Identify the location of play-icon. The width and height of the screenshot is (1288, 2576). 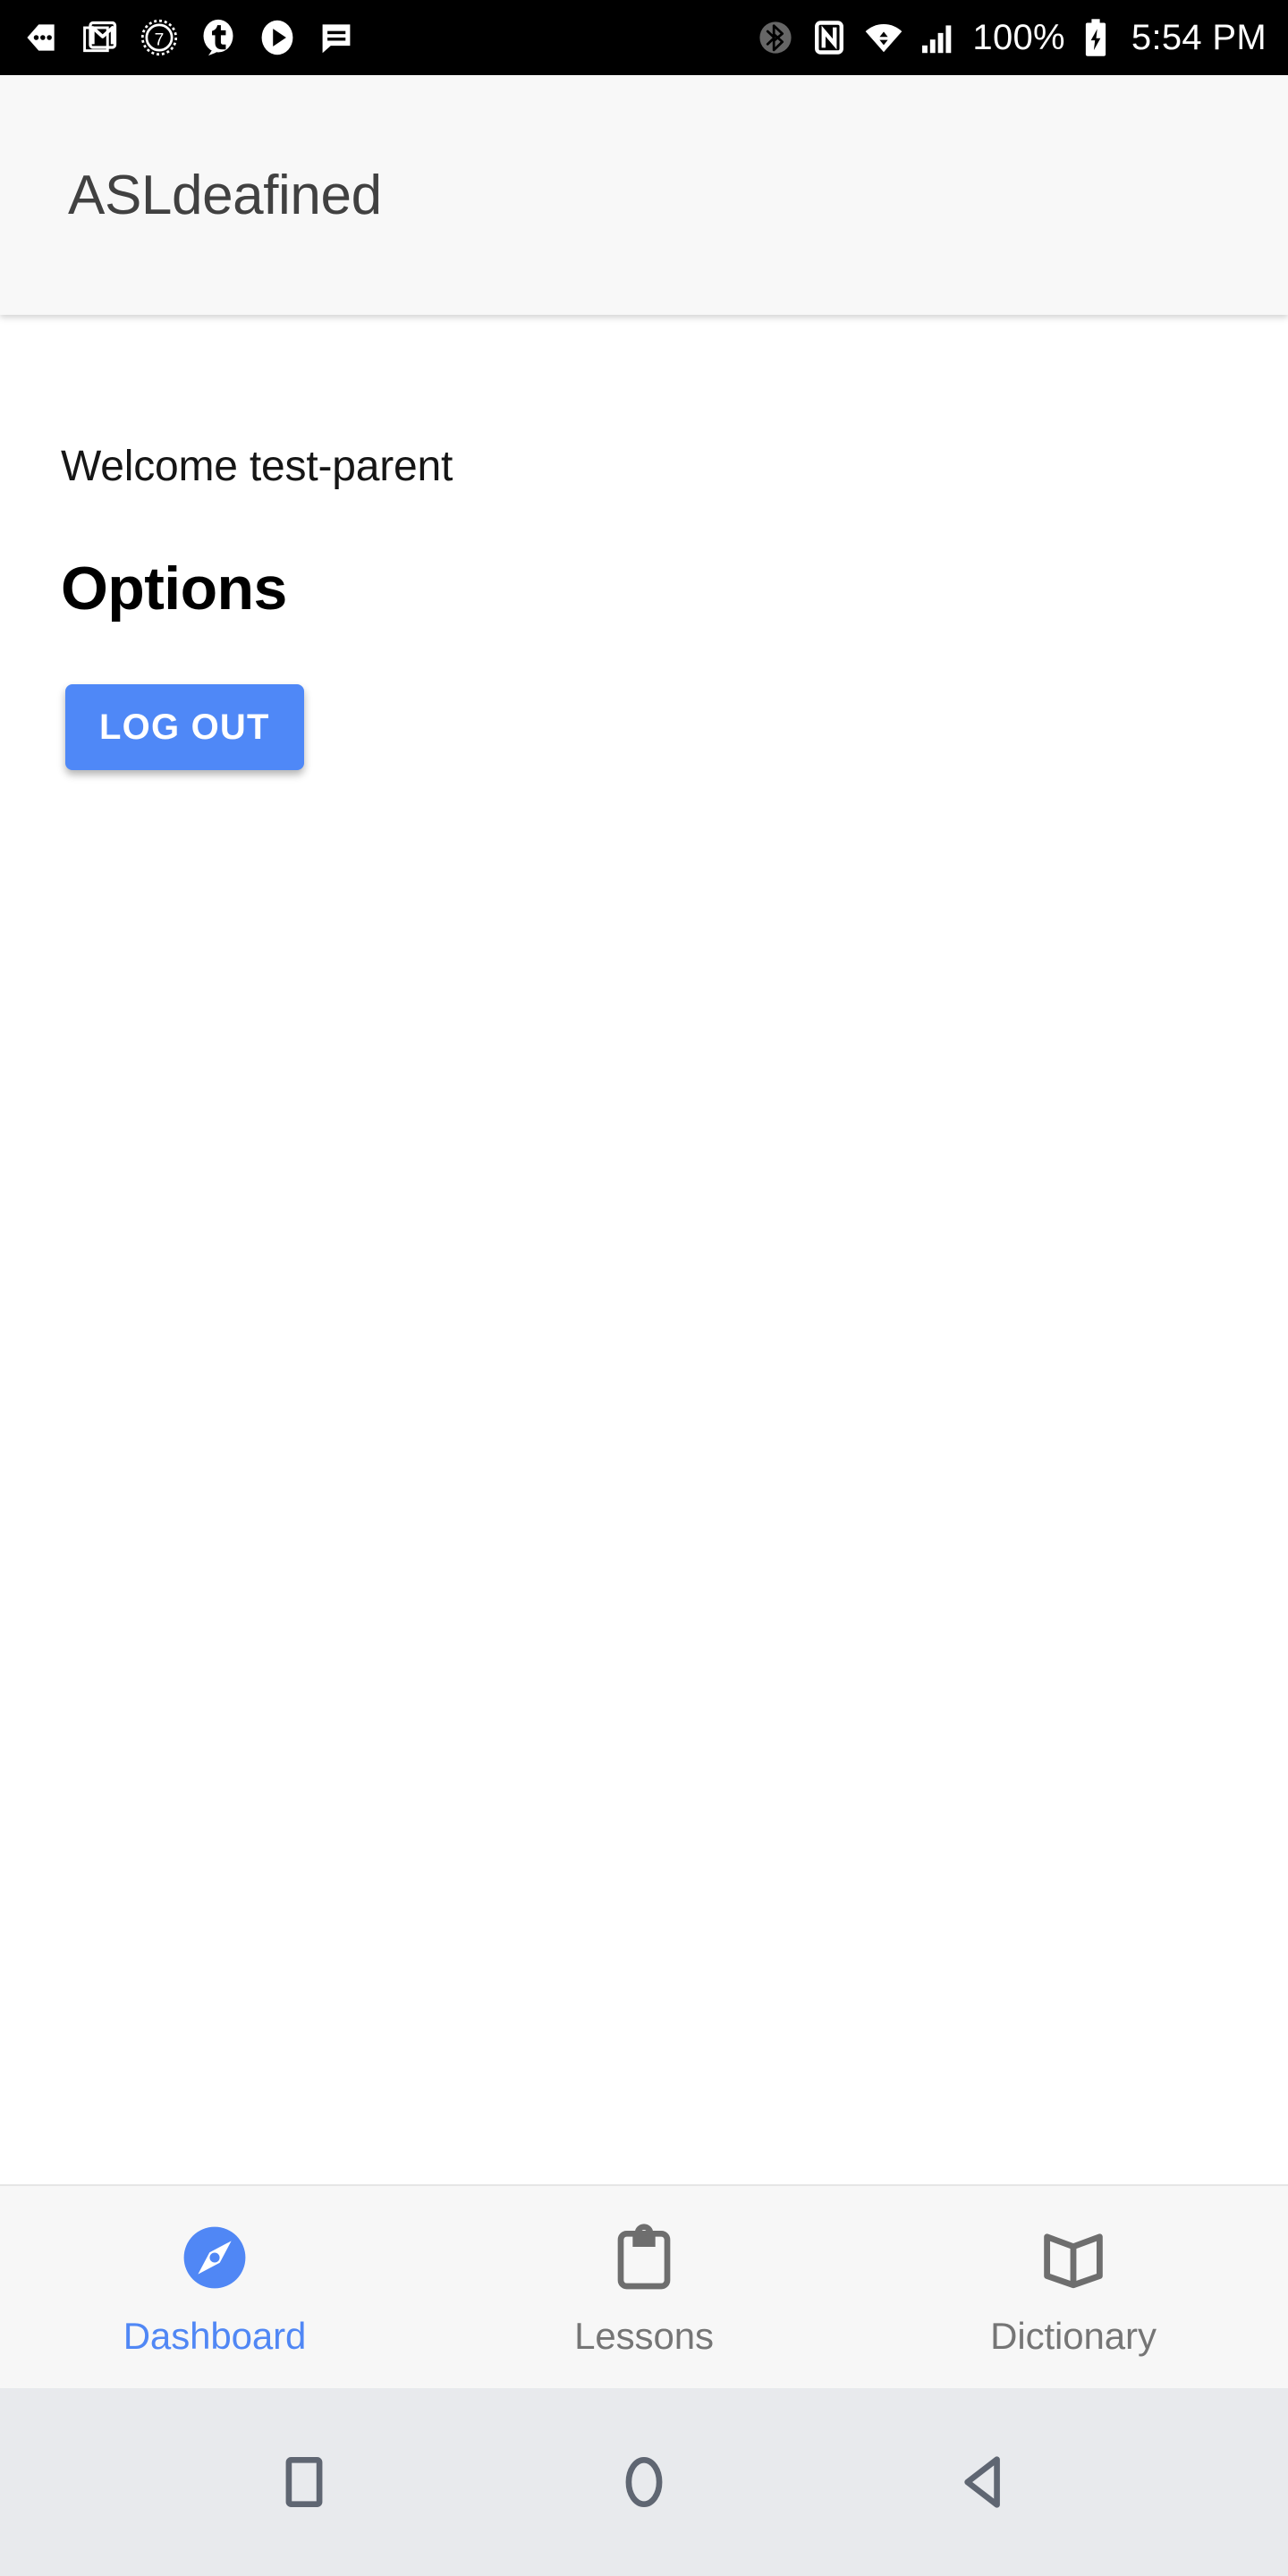
(277, 37).